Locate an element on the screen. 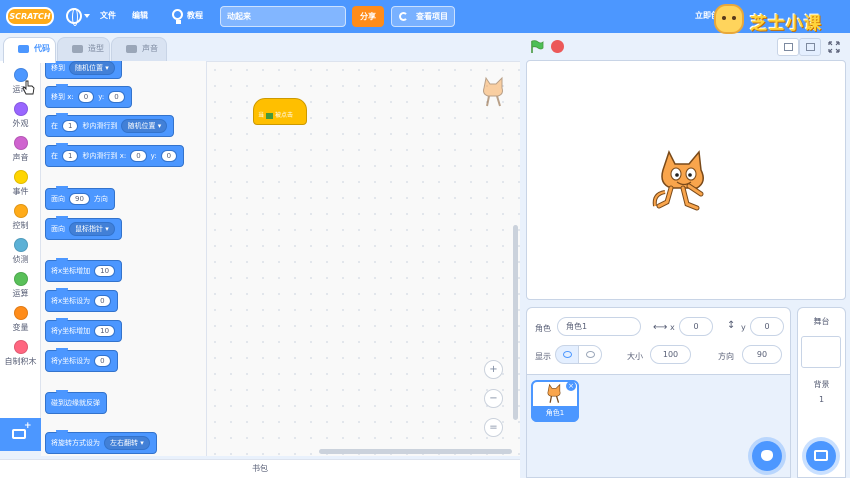  size-input: 100 is located at coordinates (670, 354).